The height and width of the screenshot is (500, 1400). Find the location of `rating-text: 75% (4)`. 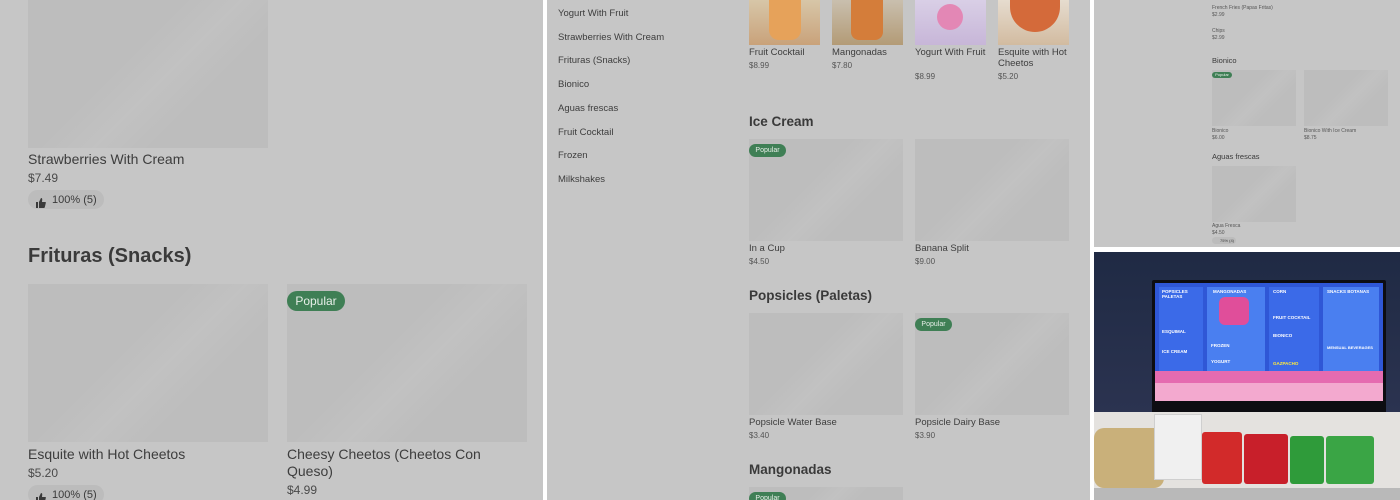

rating-text: 75% (4) is located at coordinates (1227, 240).